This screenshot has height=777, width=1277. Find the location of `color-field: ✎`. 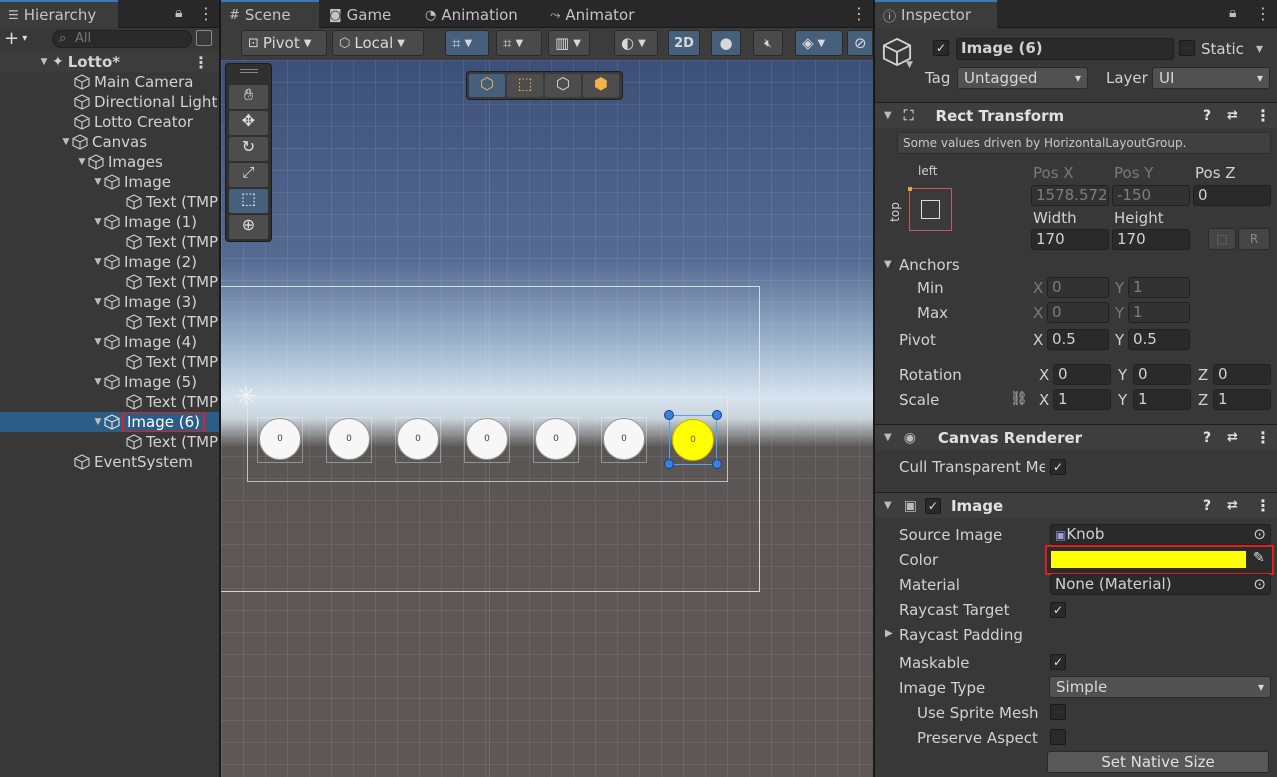

color-field: ✎ is located at coordinates (1159, 560).